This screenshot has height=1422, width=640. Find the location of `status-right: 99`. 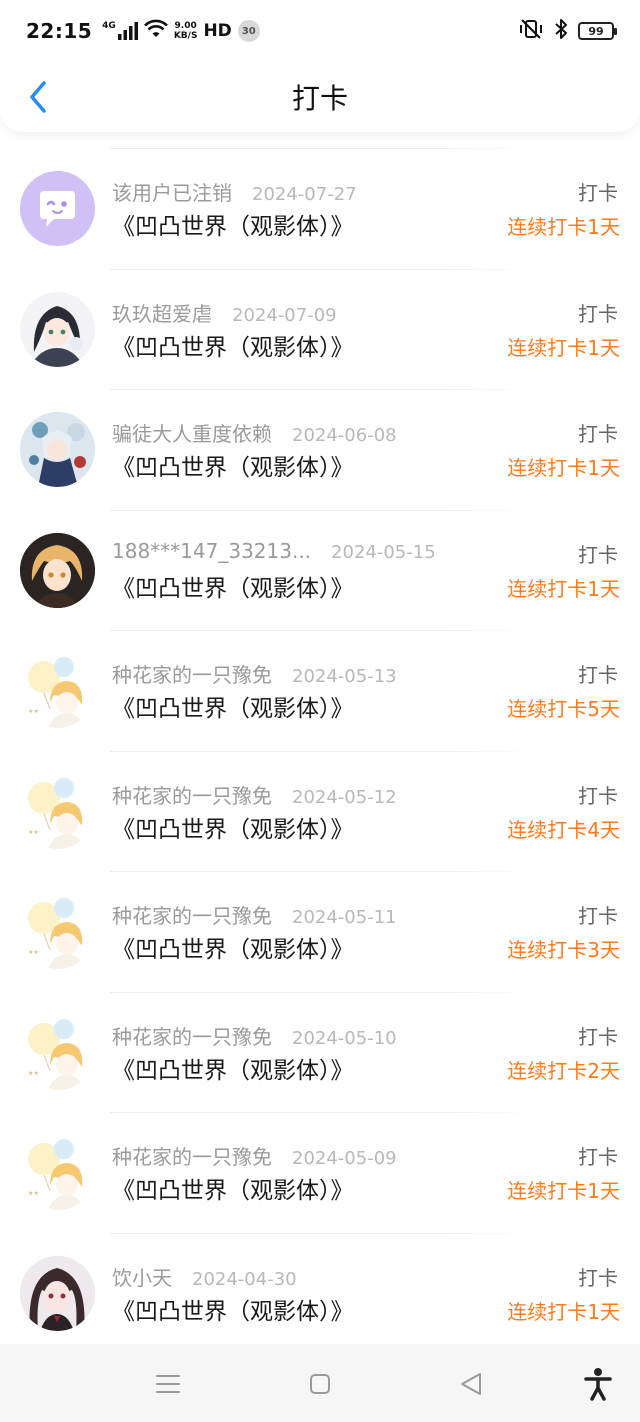

status-right: 99 is located at coordinates (567, 31).